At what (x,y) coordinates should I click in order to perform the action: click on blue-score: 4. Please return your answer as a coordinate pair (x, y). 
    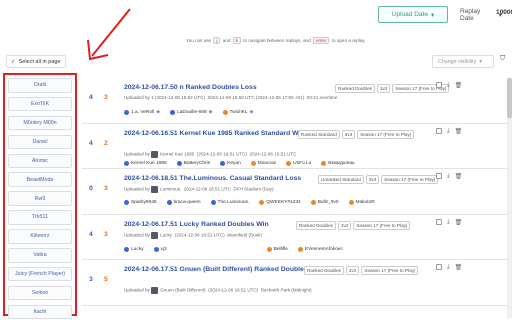
    Looking at the image, I should click on (91, 97).